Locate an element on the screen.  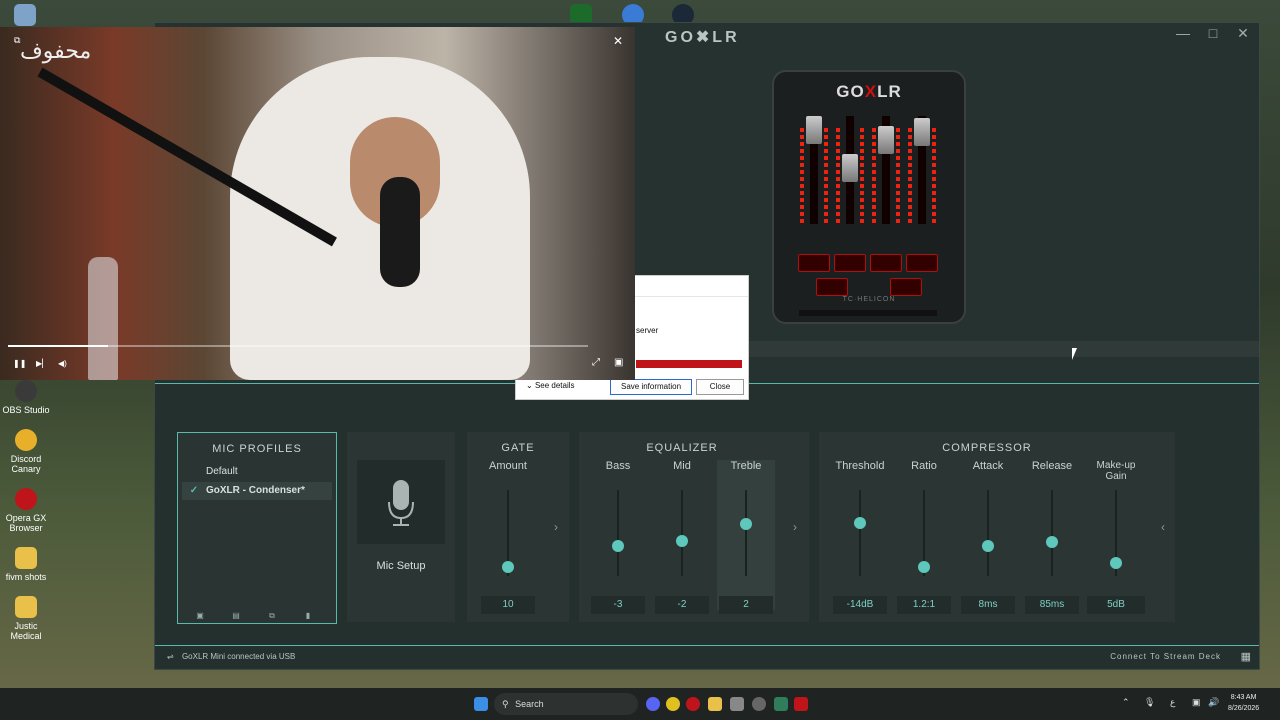
pip-resize-icon: ⤢ is located at coordinates (596, 362).